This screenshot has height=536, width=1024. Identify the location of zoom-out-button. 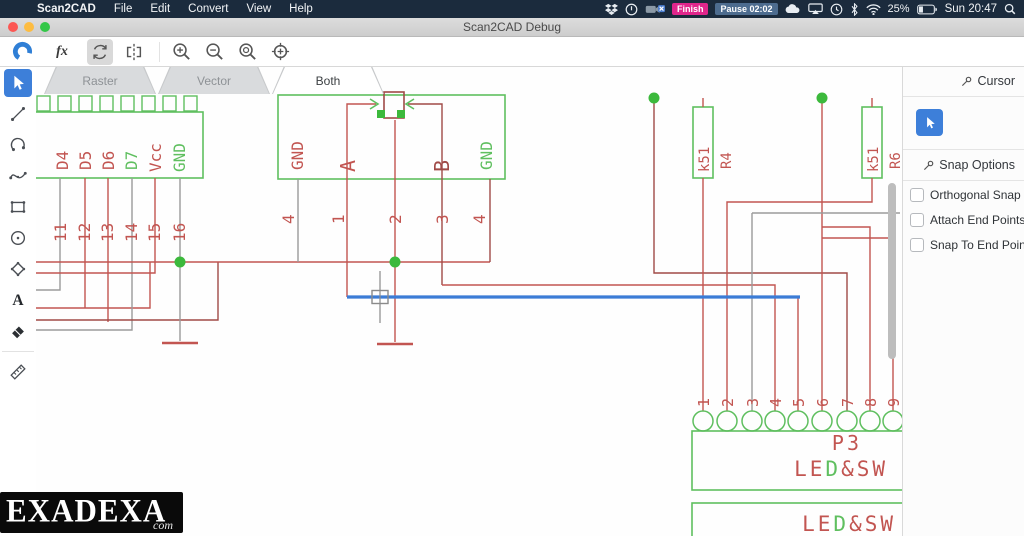
(214, 52).